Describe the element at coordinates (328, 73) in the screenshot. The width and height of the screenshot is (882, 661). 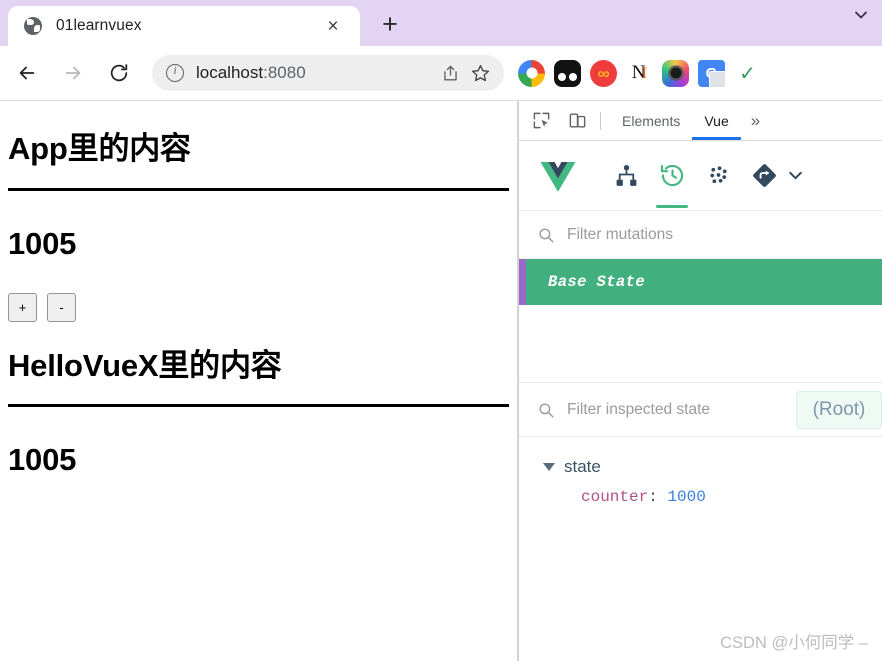
I see `address-bar: localhost:8080` at that location.